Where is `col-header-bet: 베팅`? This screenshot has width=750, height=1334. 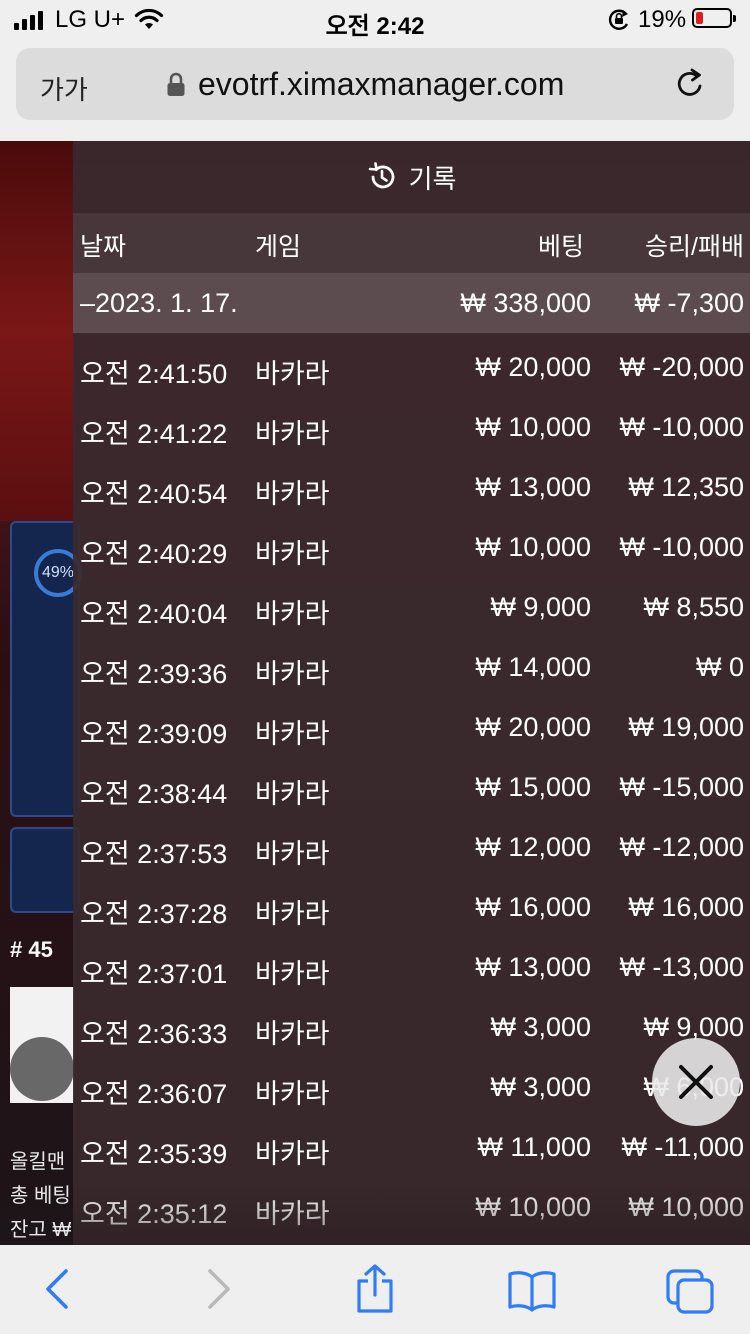 col-header-bet: 베팅 is located at coordinates (560, 247).